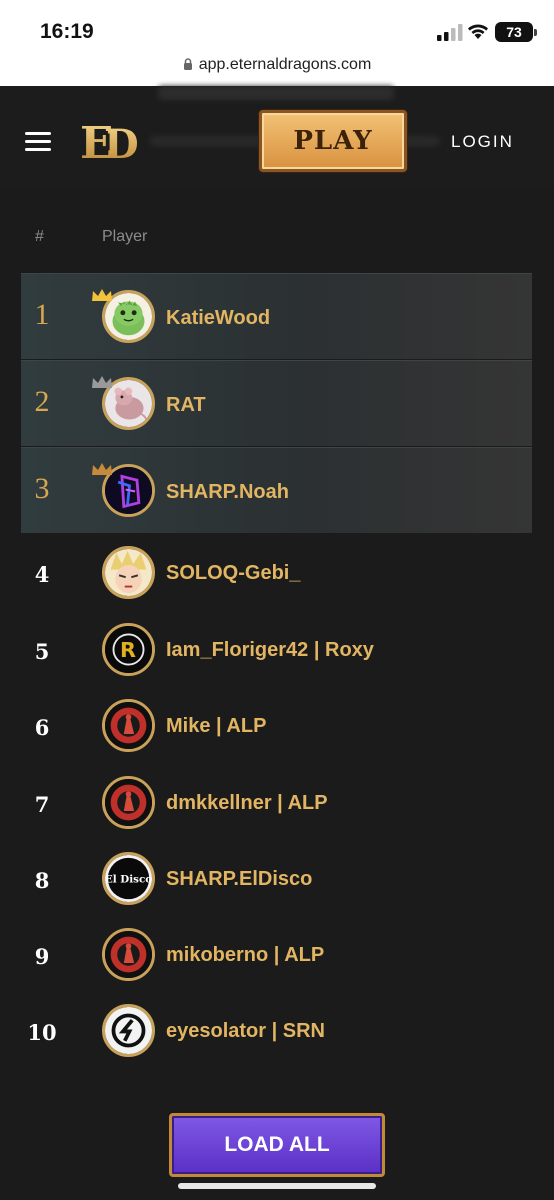 The image size is (554, 1200). Describe the element at coordinates (233, 573) in the screenshot. I see `player-name: SOLOQ-Gebi_` at that location.